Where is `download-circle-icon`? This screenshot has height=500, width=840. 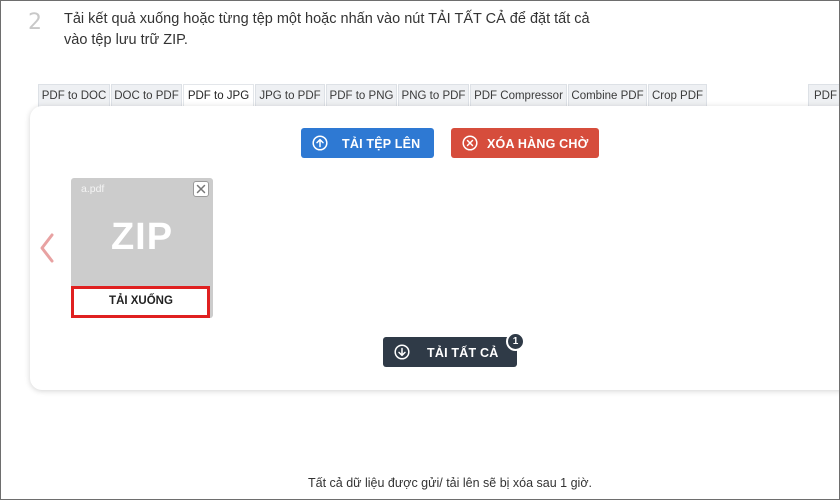 download-circle-icon is located at coordinates (402, 352).